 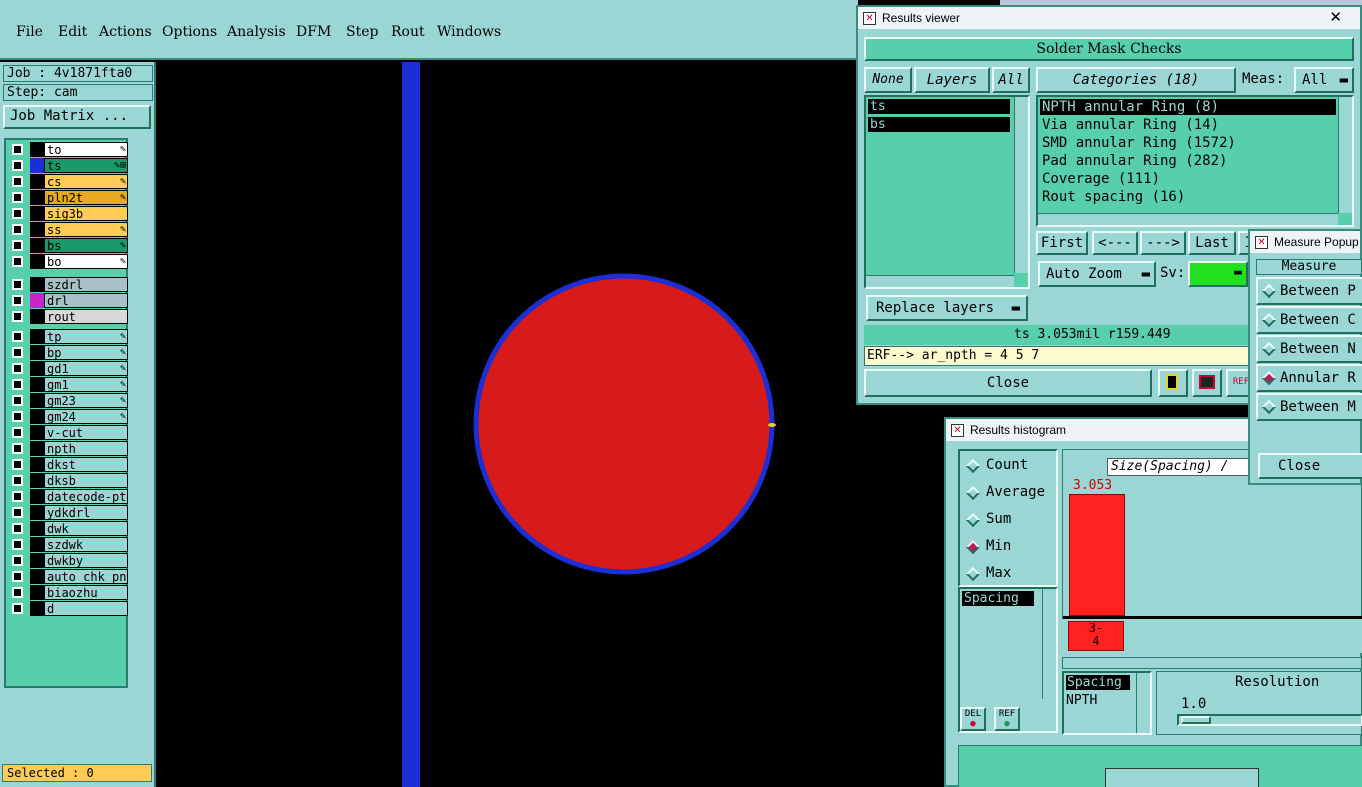 I want to click on category-item: Pad annular Ring (282), so click(x=1188, y=161).